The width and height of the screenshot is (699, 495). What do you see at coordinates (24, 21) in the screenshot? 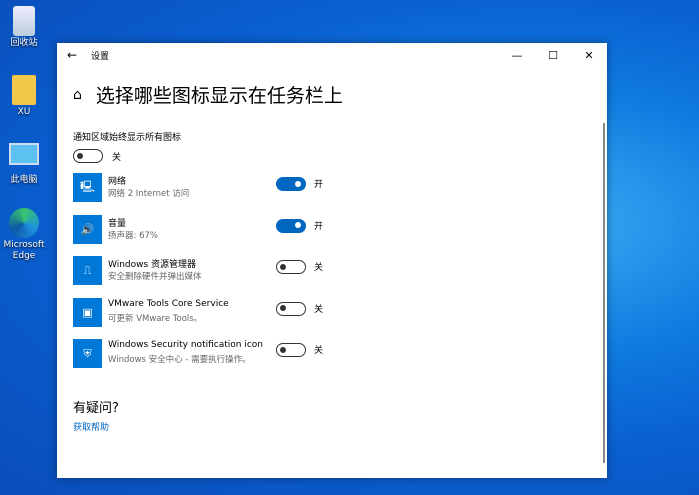
I see `recycle-bin-icon` at bounding box center [24, 21].